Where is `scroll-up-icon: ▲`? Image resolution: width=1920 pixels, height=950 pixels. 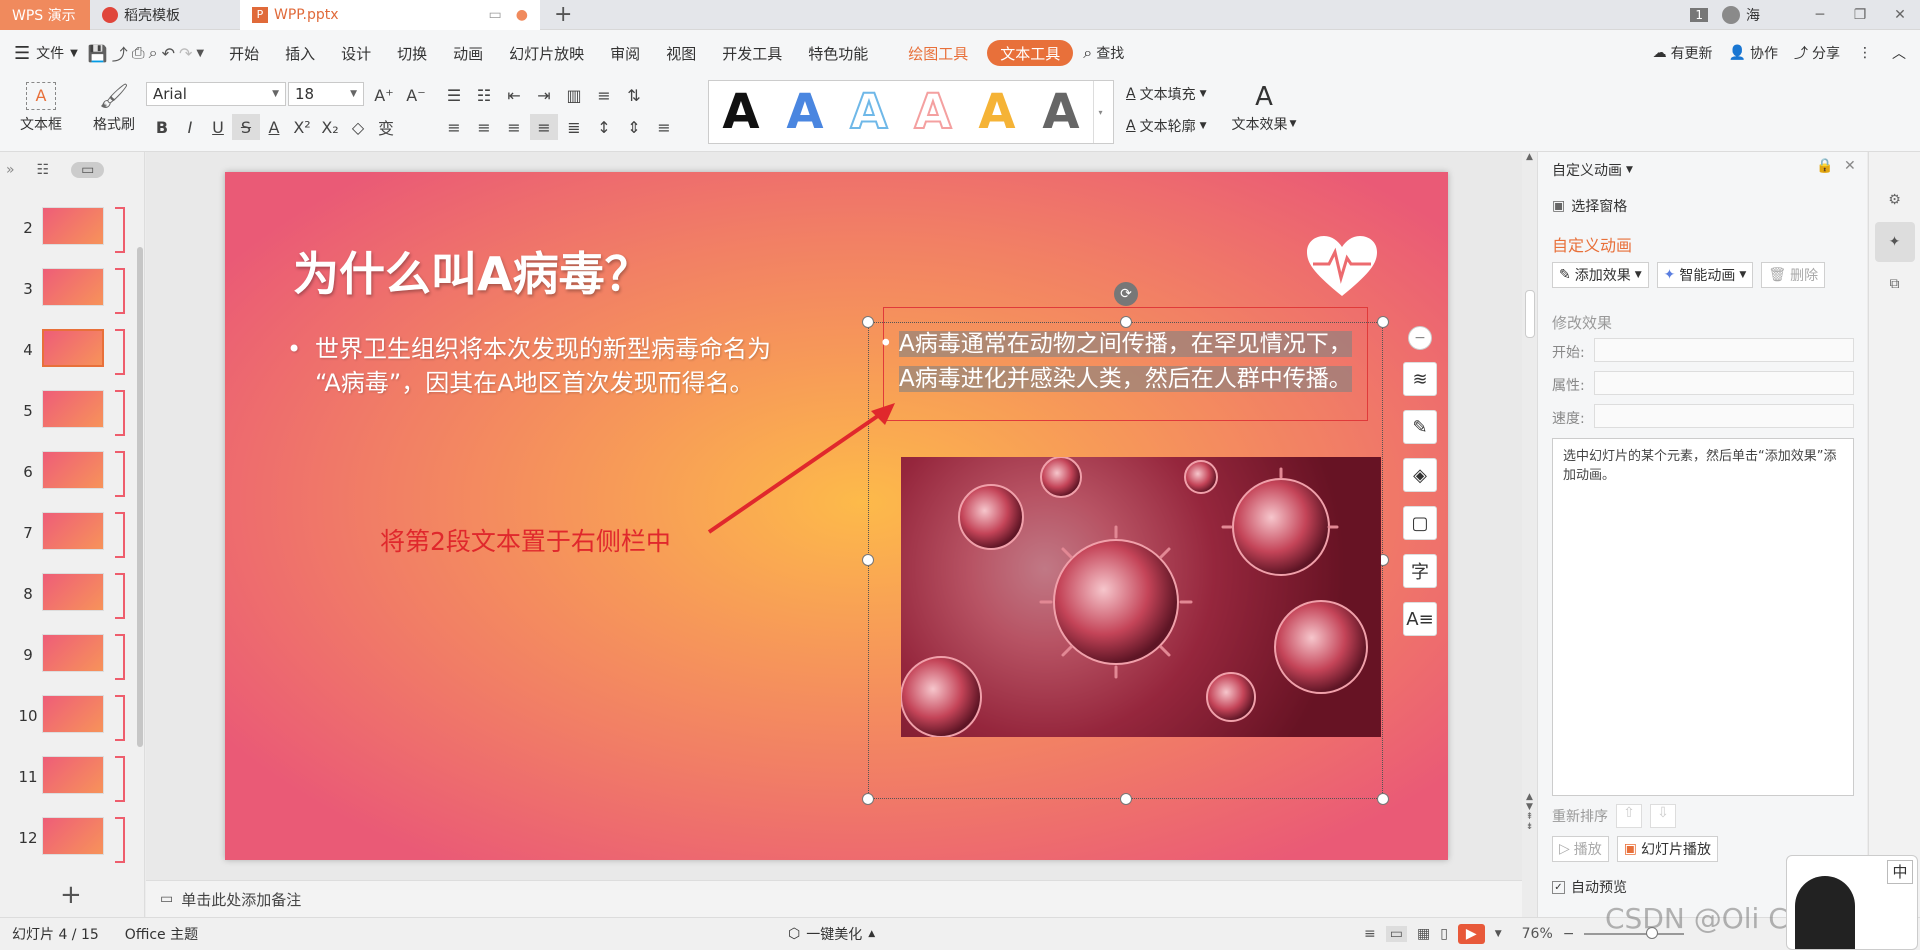
scroll-up-icon: ▲ is located at coordinates (1529, 157).